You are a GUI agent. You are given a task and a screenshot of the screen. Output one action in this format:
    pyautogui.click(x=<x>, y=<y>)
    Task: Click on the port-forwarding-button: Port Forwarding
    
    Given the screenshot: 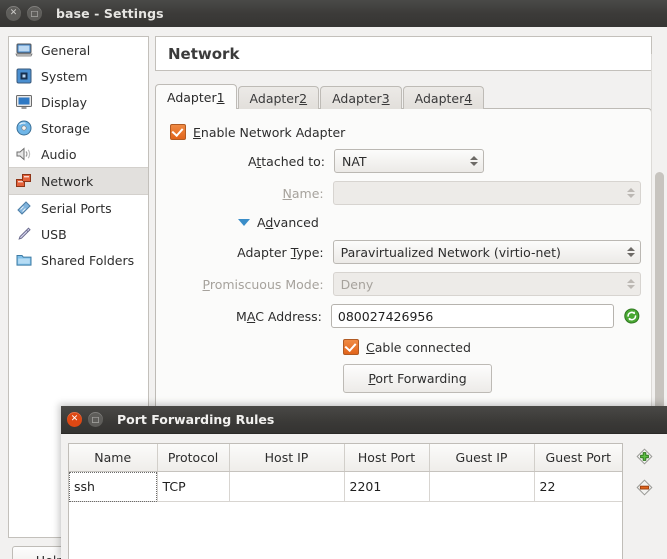 What is the action you would take?
    pyautogui.click(x=417, y=378)
    